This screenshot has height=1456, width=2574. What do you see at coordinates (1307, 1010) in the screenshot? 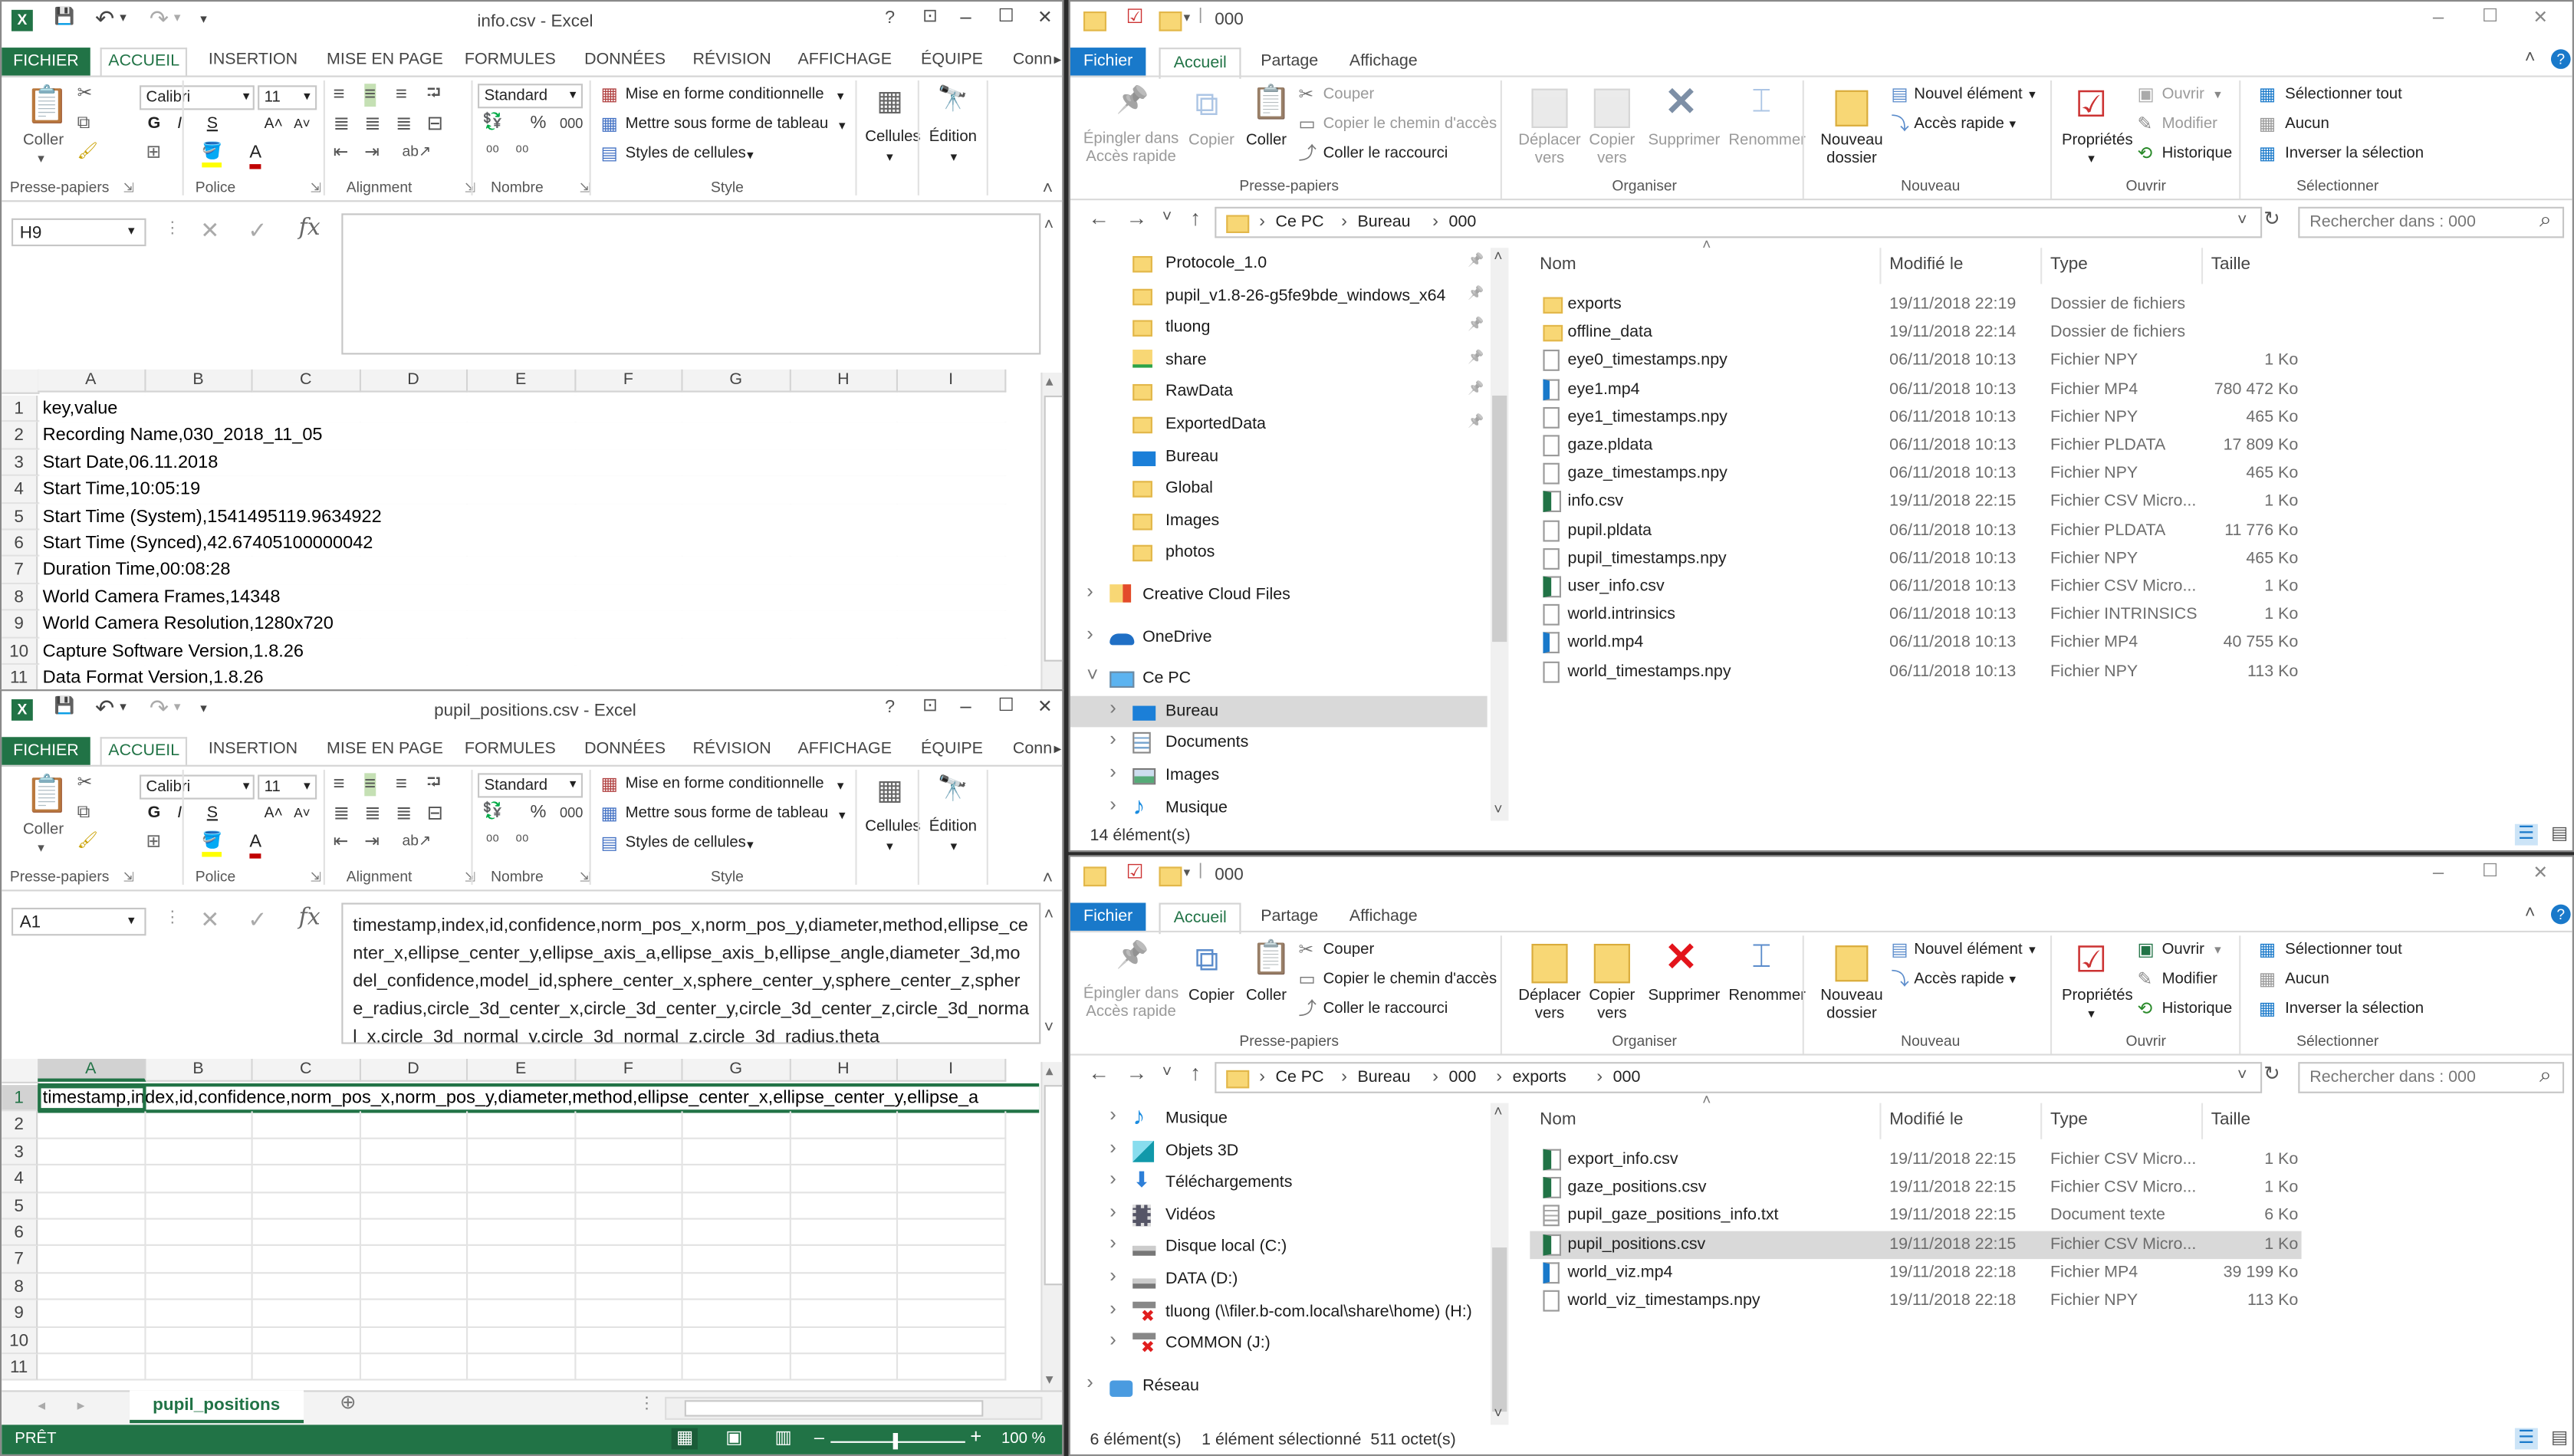
I see `paste-shortcut-icon: ⤴` at bounding box center [1307, 1010].